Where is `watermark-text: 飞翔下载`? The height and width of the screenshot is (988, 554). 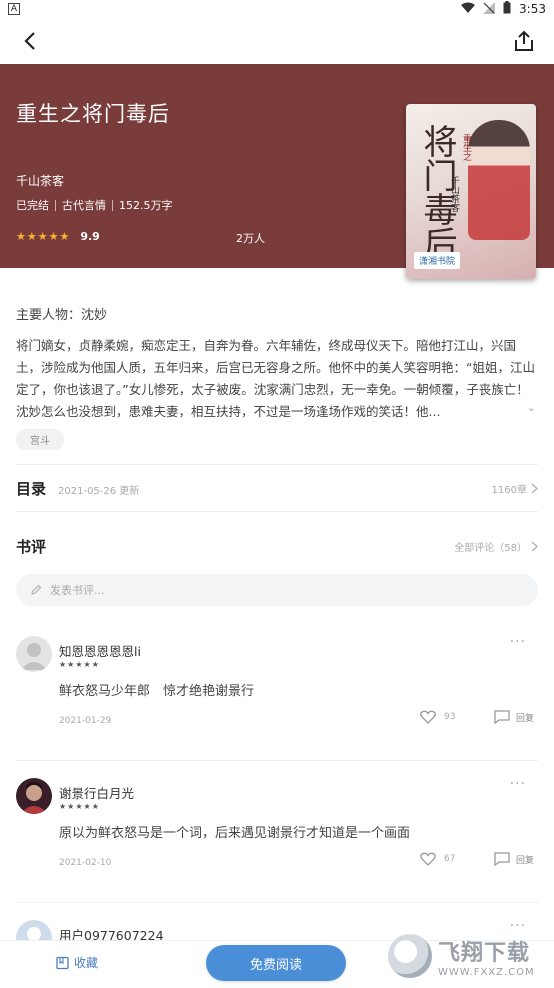 watermark-text: 飞翔下载 is located at coordinates (484, 953).